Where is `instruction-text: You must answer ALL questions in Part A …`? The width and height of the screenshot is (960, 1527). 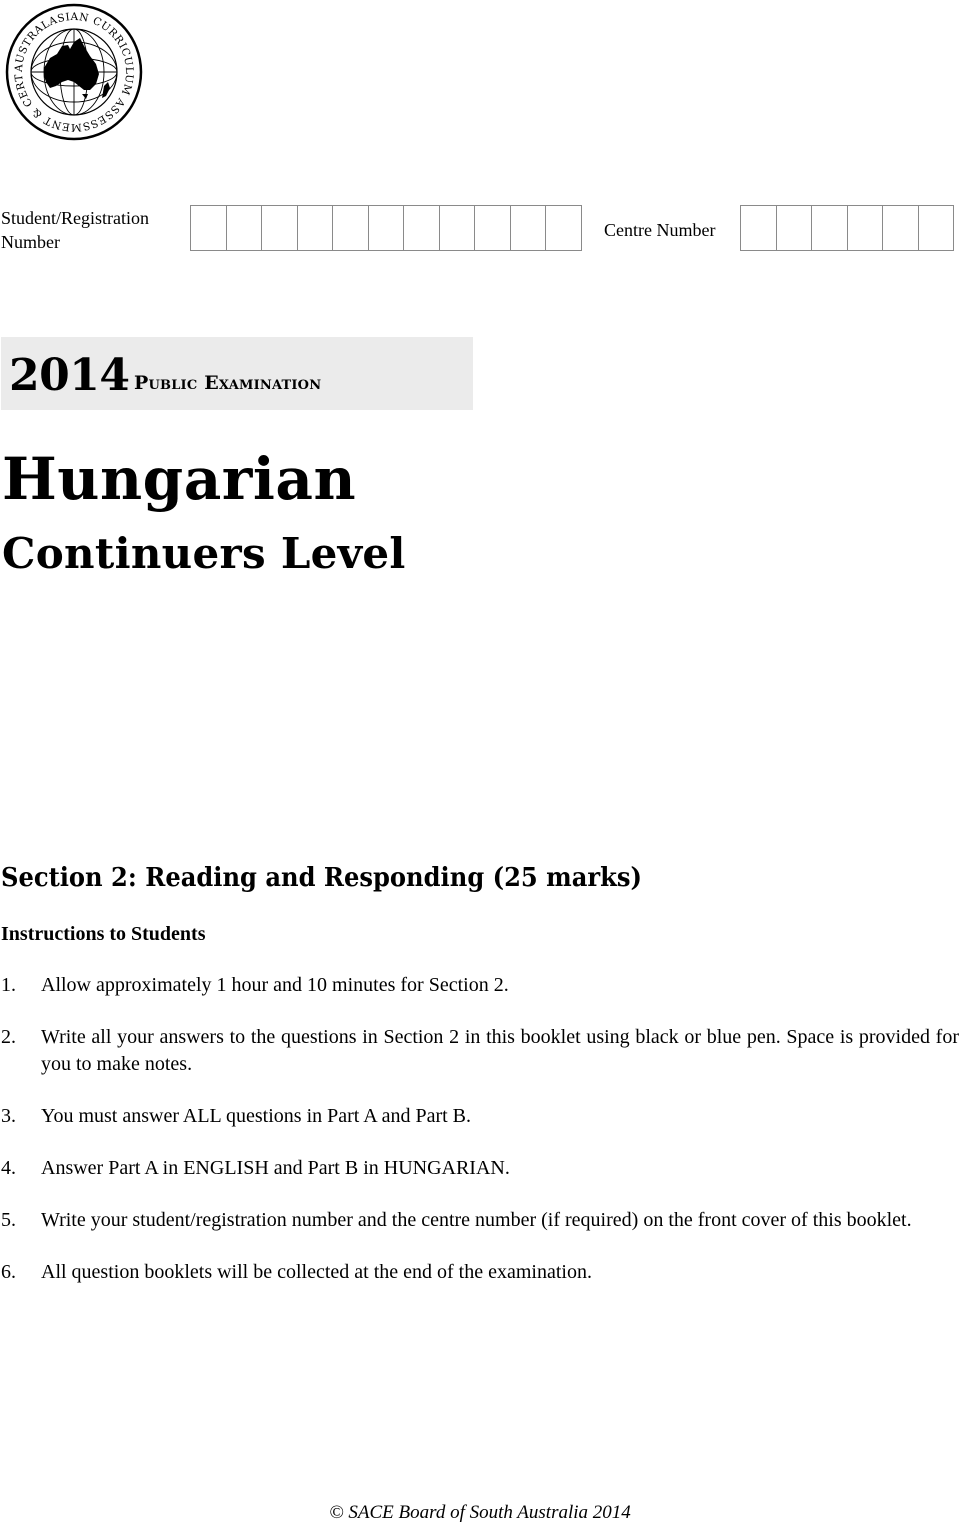 instruction-text: You must answer ALL questions in Part A … is located at coordinates (256, 1115).